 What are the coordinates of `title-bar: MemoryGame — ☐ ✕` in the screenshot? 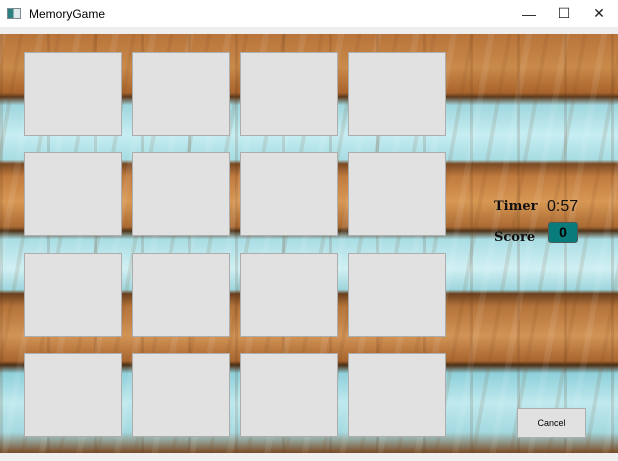 It's located at (309, 13).